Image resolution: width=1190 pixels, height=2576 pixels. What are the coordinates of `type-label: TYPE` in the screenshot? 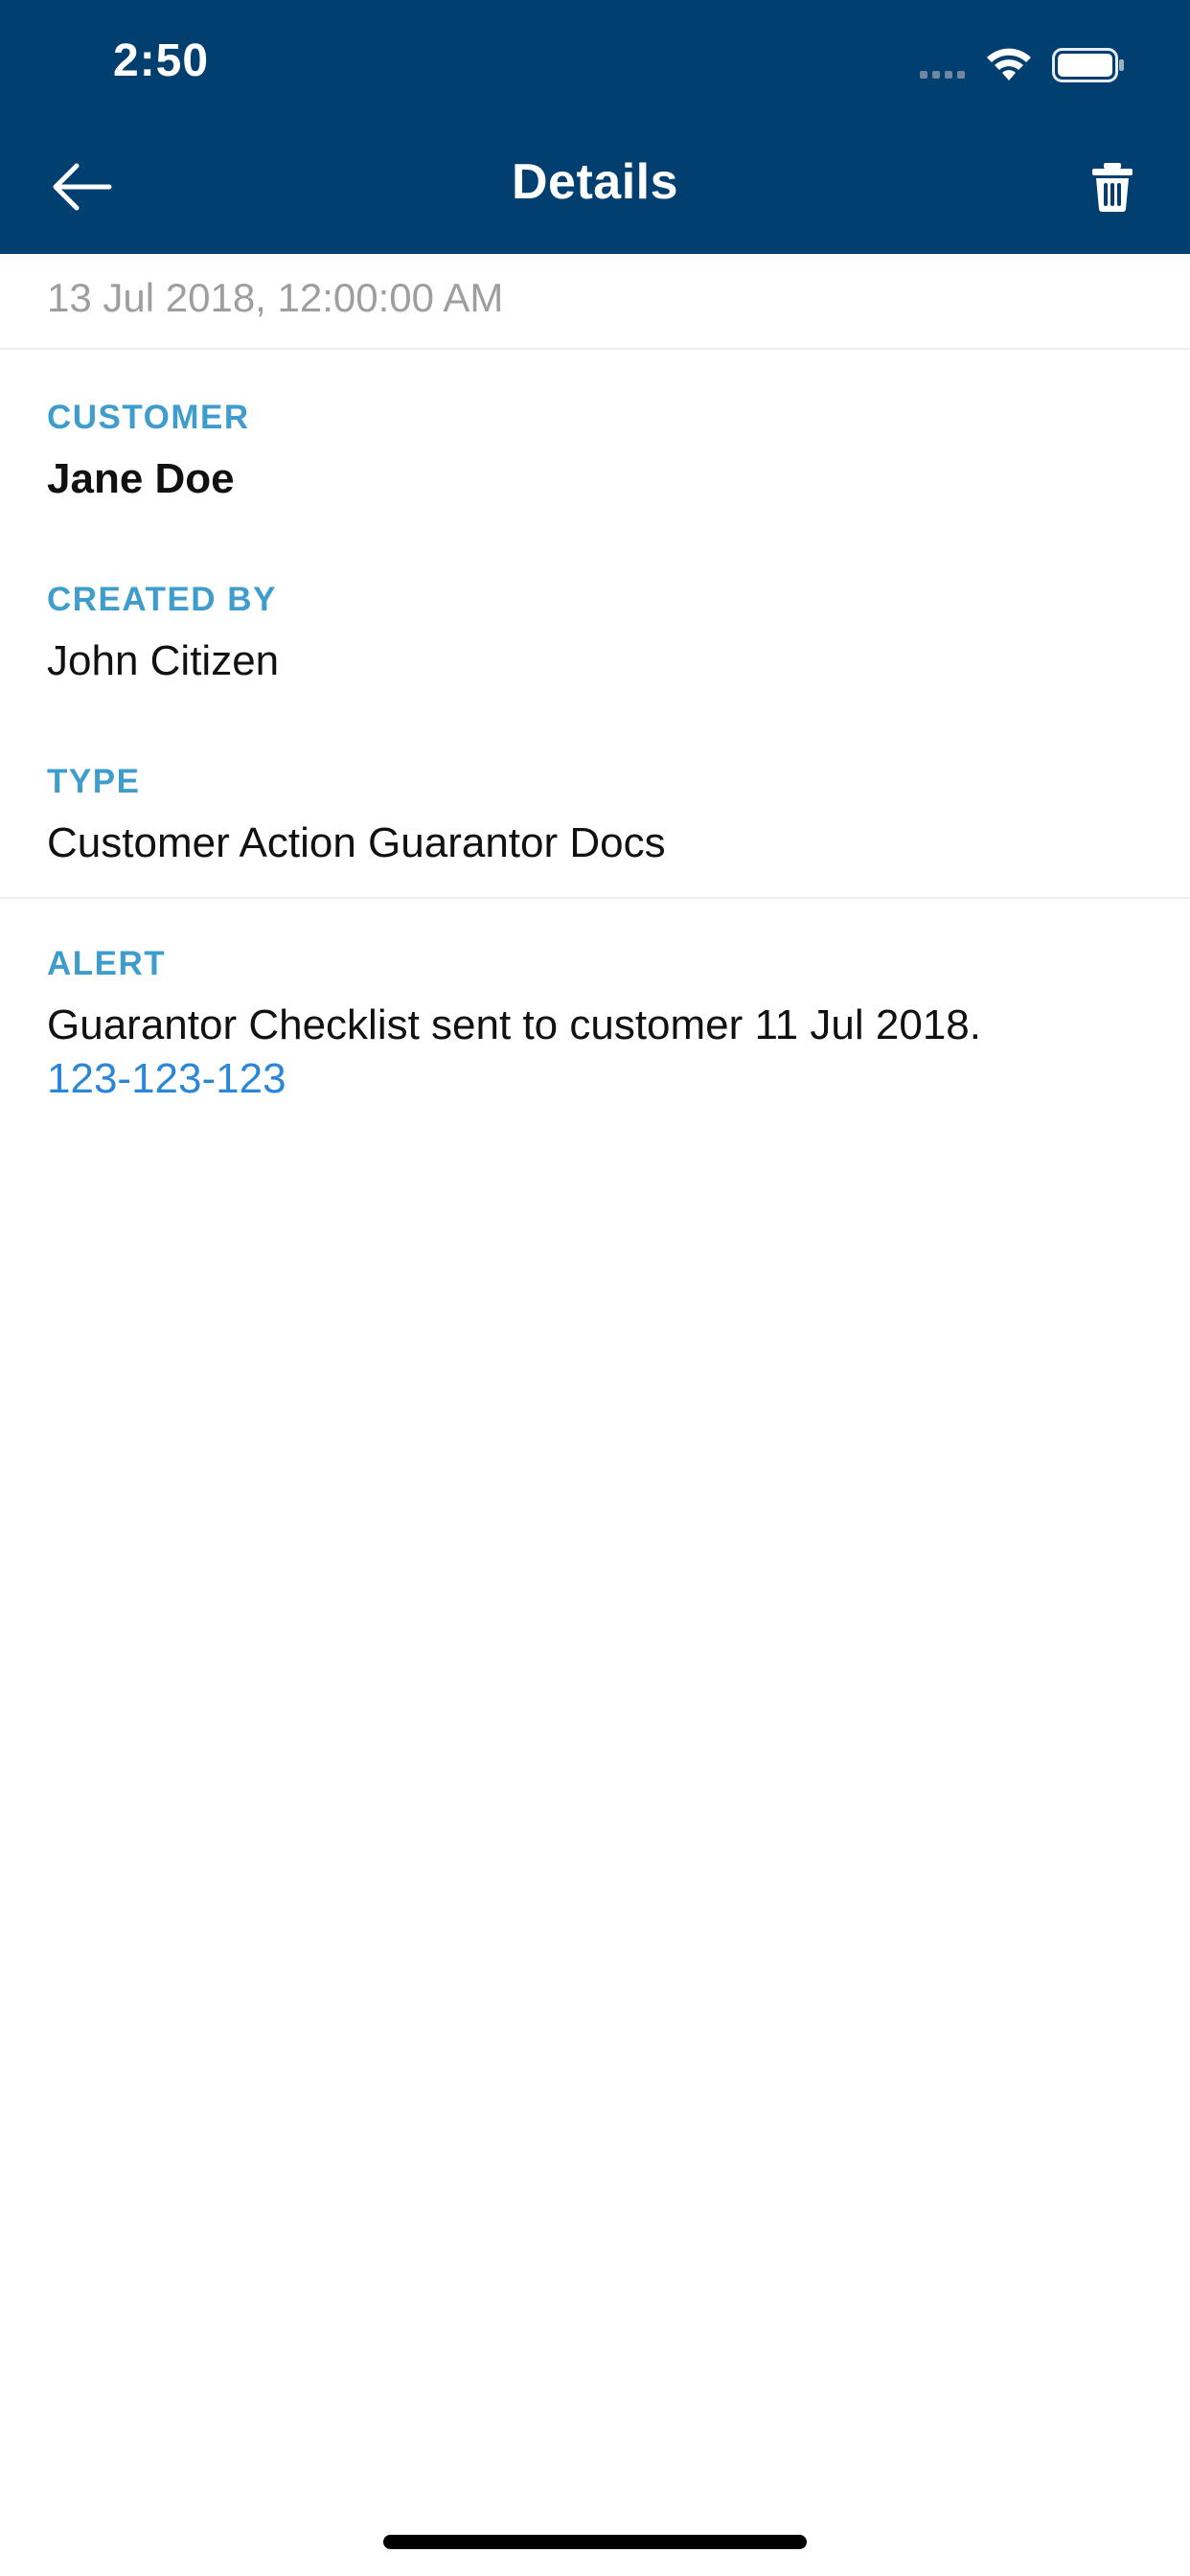 It's located at (94, 782).